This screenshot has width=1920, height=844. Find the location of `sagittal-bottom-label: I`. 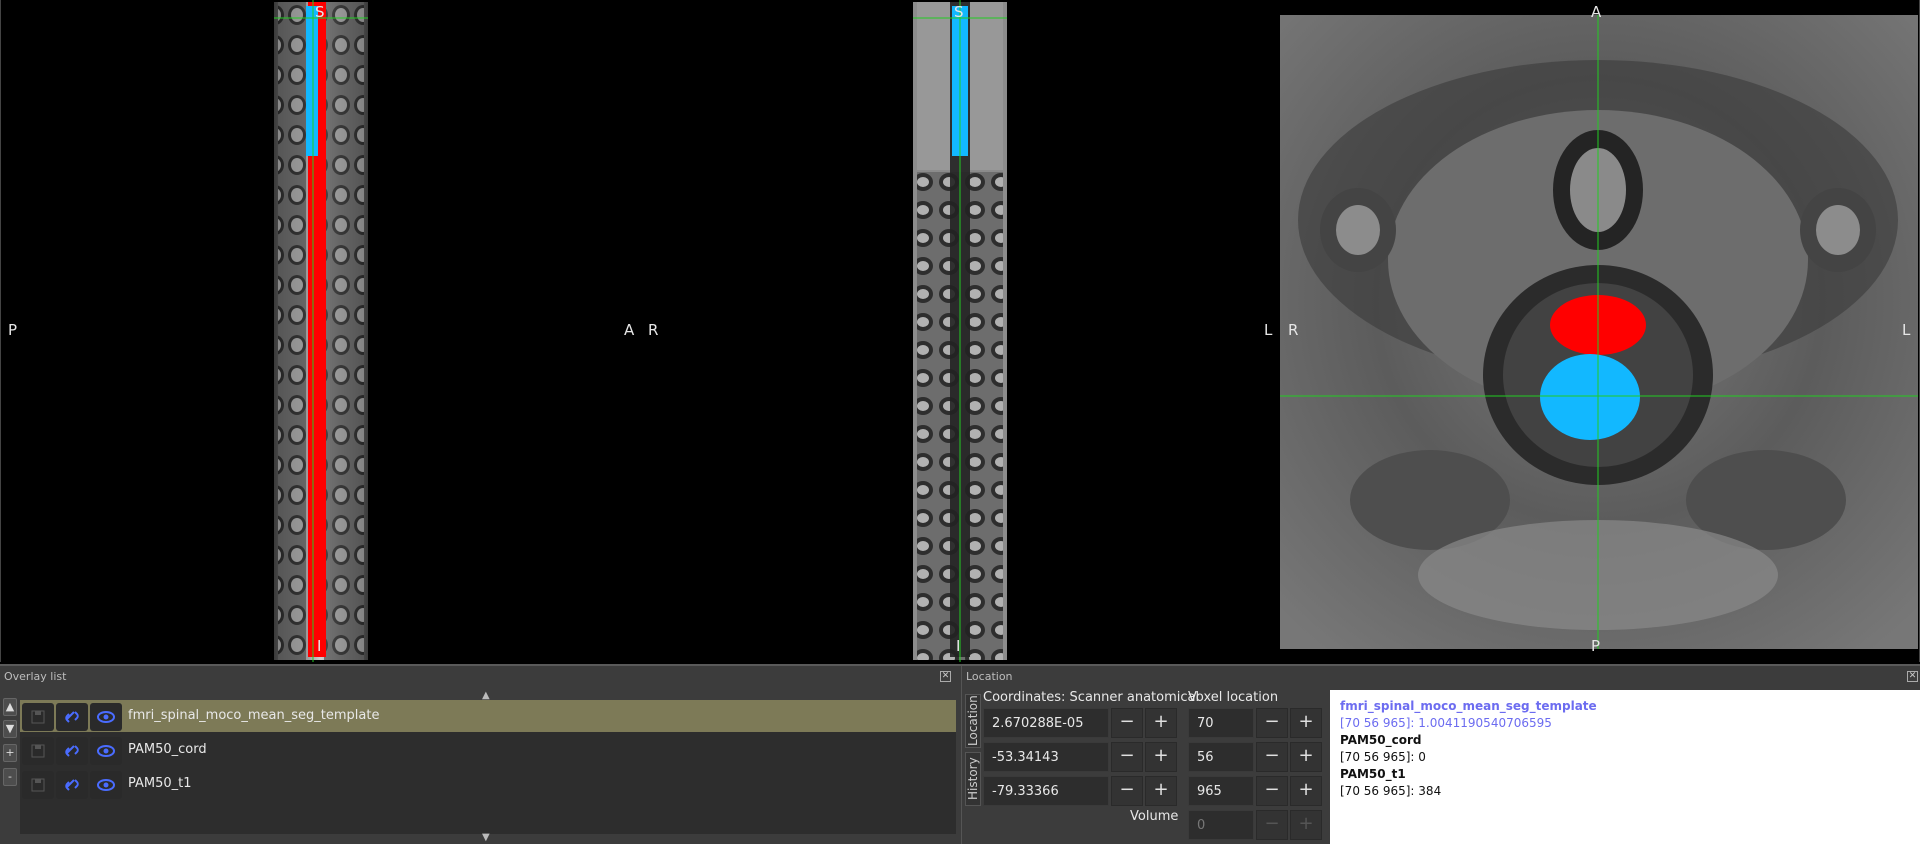

sagittal-bottom-label: I is located at coordinates (319, 646).